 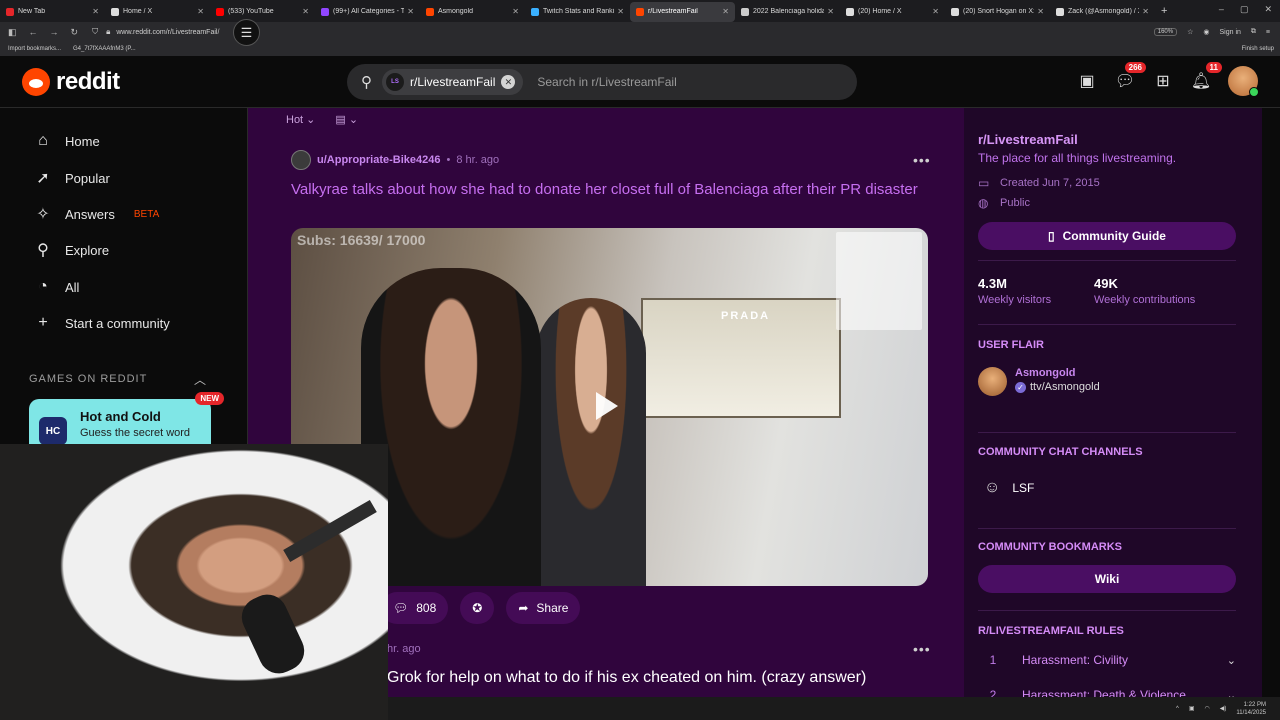 I want to click on browser-tab: Zack (@Asmongold) / X ✕, so click(x=1102, y=12).